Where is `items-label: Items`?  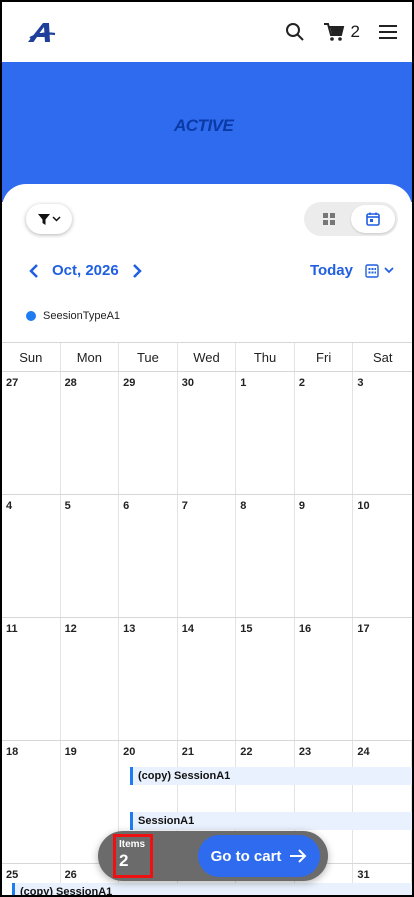 items-label: Items is located at coordinates (132, 844).